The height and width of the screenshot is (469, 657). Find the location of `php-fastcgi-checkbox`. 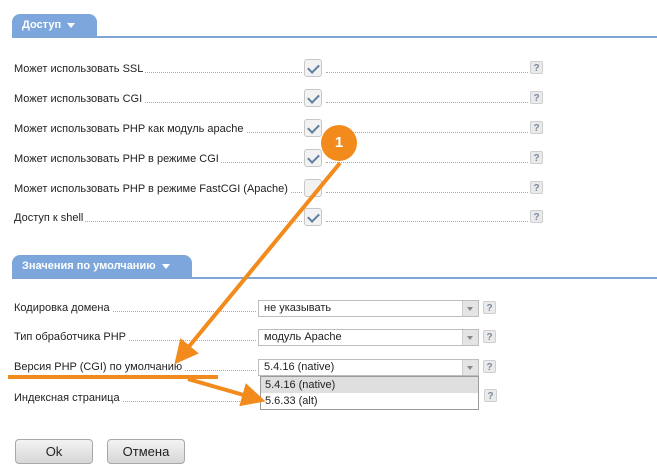

php-fastcgi-checkbox is located at coordinates (313, 188).